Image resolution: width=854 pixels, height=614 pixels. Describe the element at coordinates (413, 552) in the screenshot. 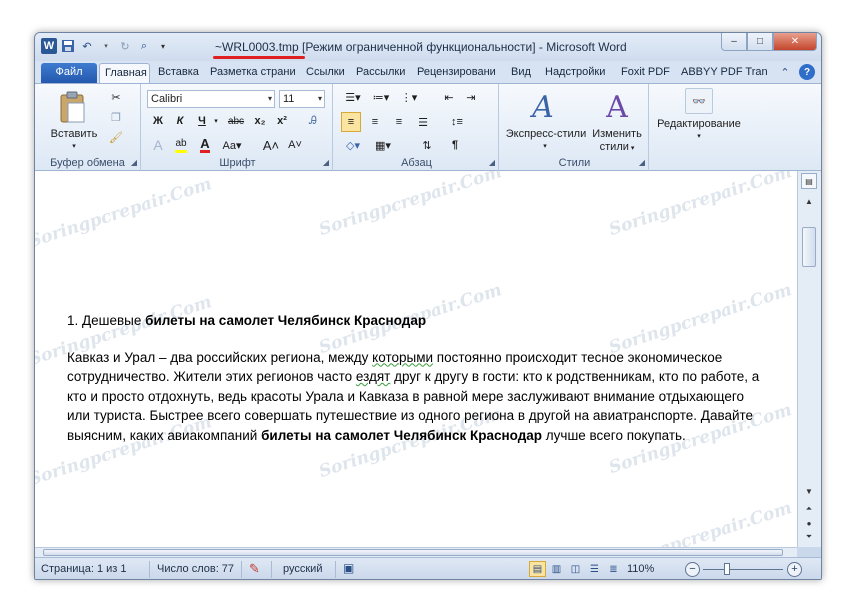

I see `horizontal-scroll-thumb` at that location.